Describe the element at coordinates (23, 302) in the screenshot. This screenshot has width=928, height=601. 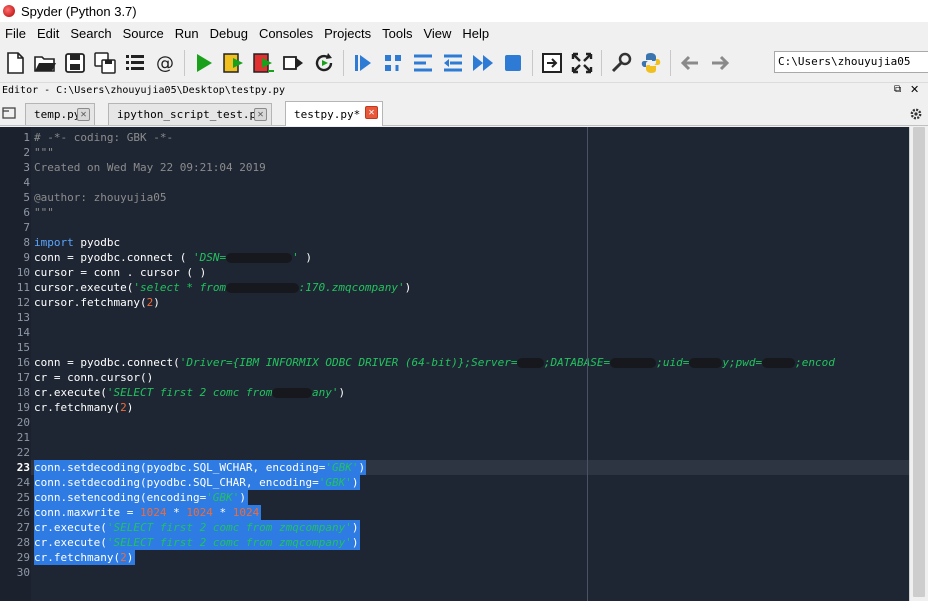
I see `line-number: 12` at that location.